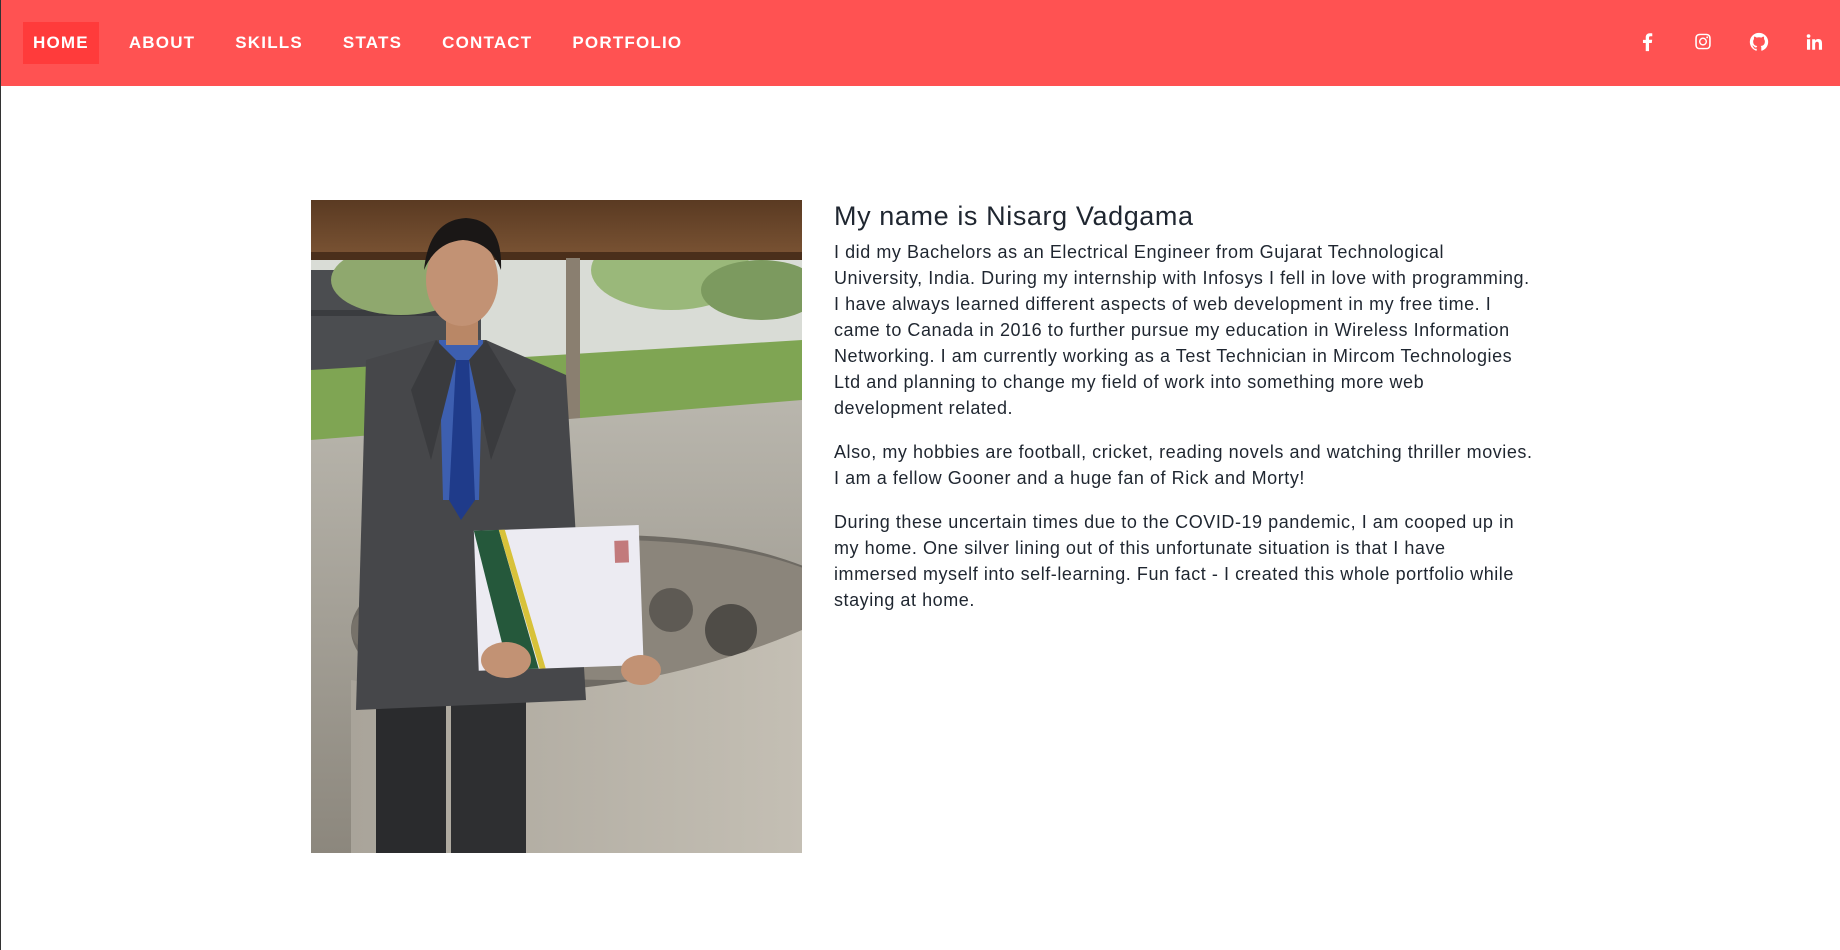 The height and width of the screenshot is (950, 1840). What do you see at coordinates (61, 43) in the screenshot?
I see `nav-link-home: HOME` at bounding box center [61, 43].